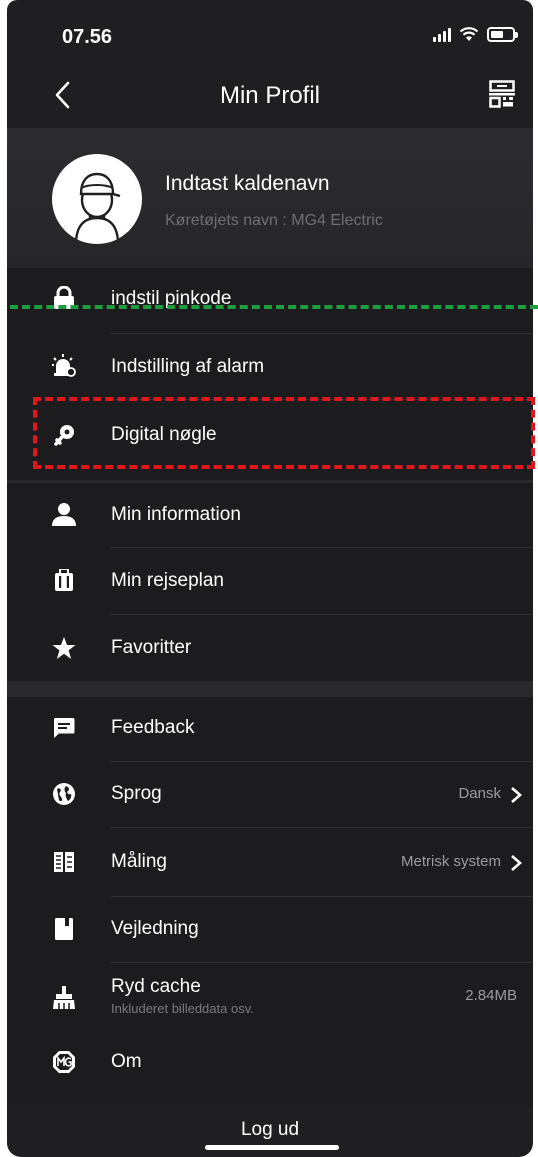 This screenshot has width=538, height=1157. What do you see at coordinates (274, 307) in the screenshot?
I see `green-dashed-annotation-line` at bounding box center [274, 307].